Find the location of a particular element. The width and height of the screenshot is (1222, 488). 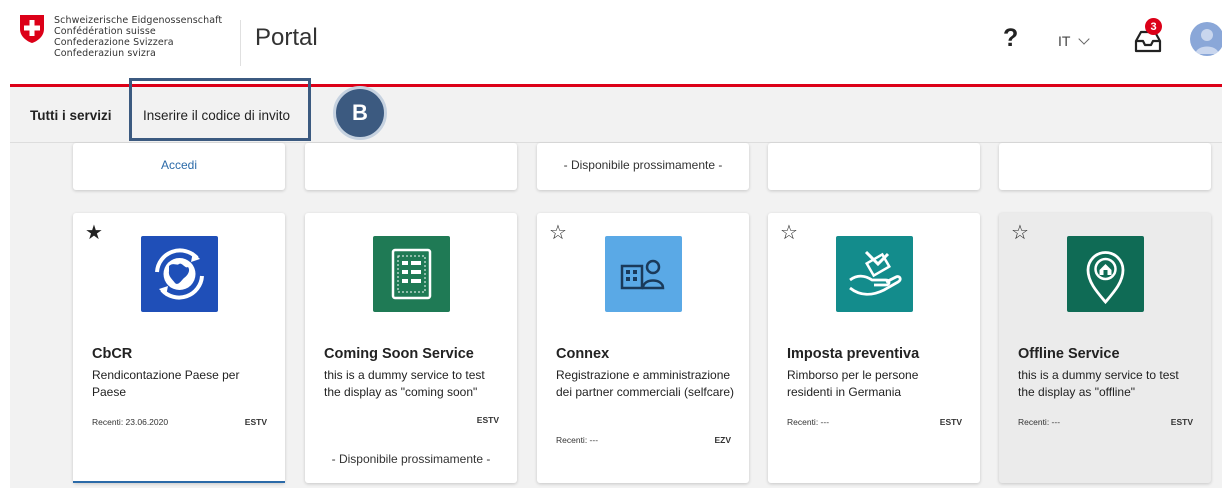

service-title: CbCR is located at coordinates (112, 354).